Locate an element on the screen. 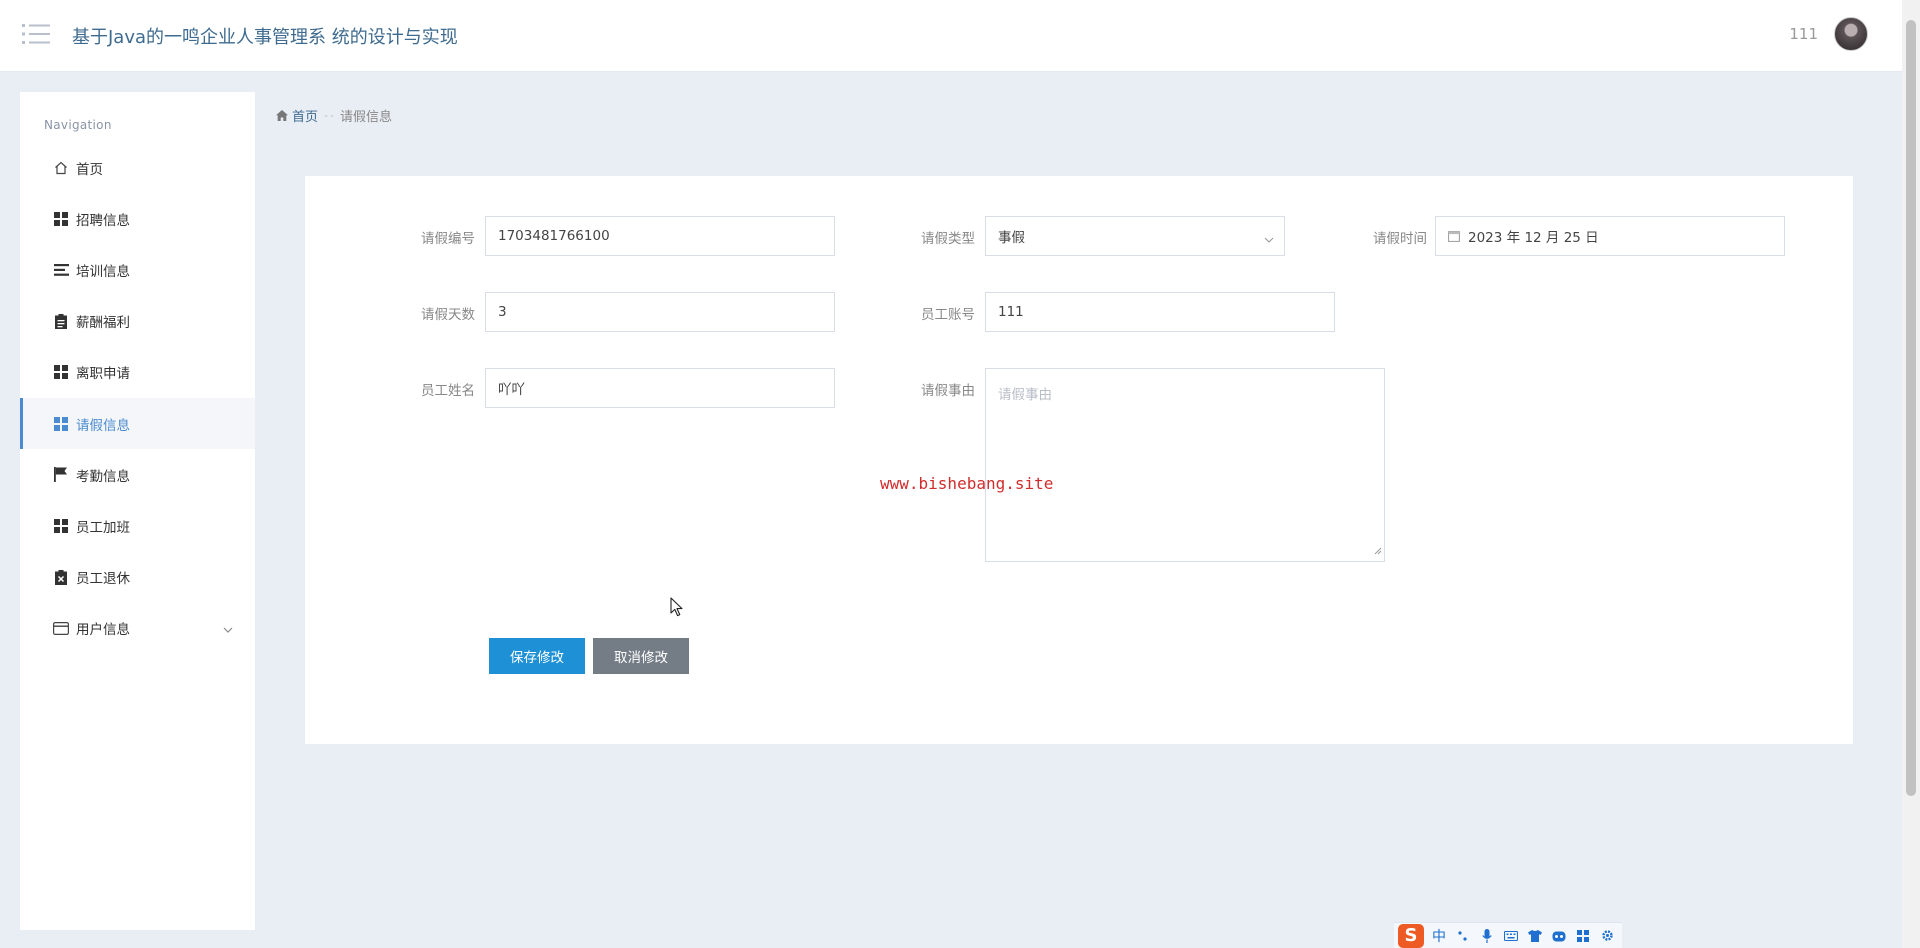  avatar is located at coordinates (1851, 34).